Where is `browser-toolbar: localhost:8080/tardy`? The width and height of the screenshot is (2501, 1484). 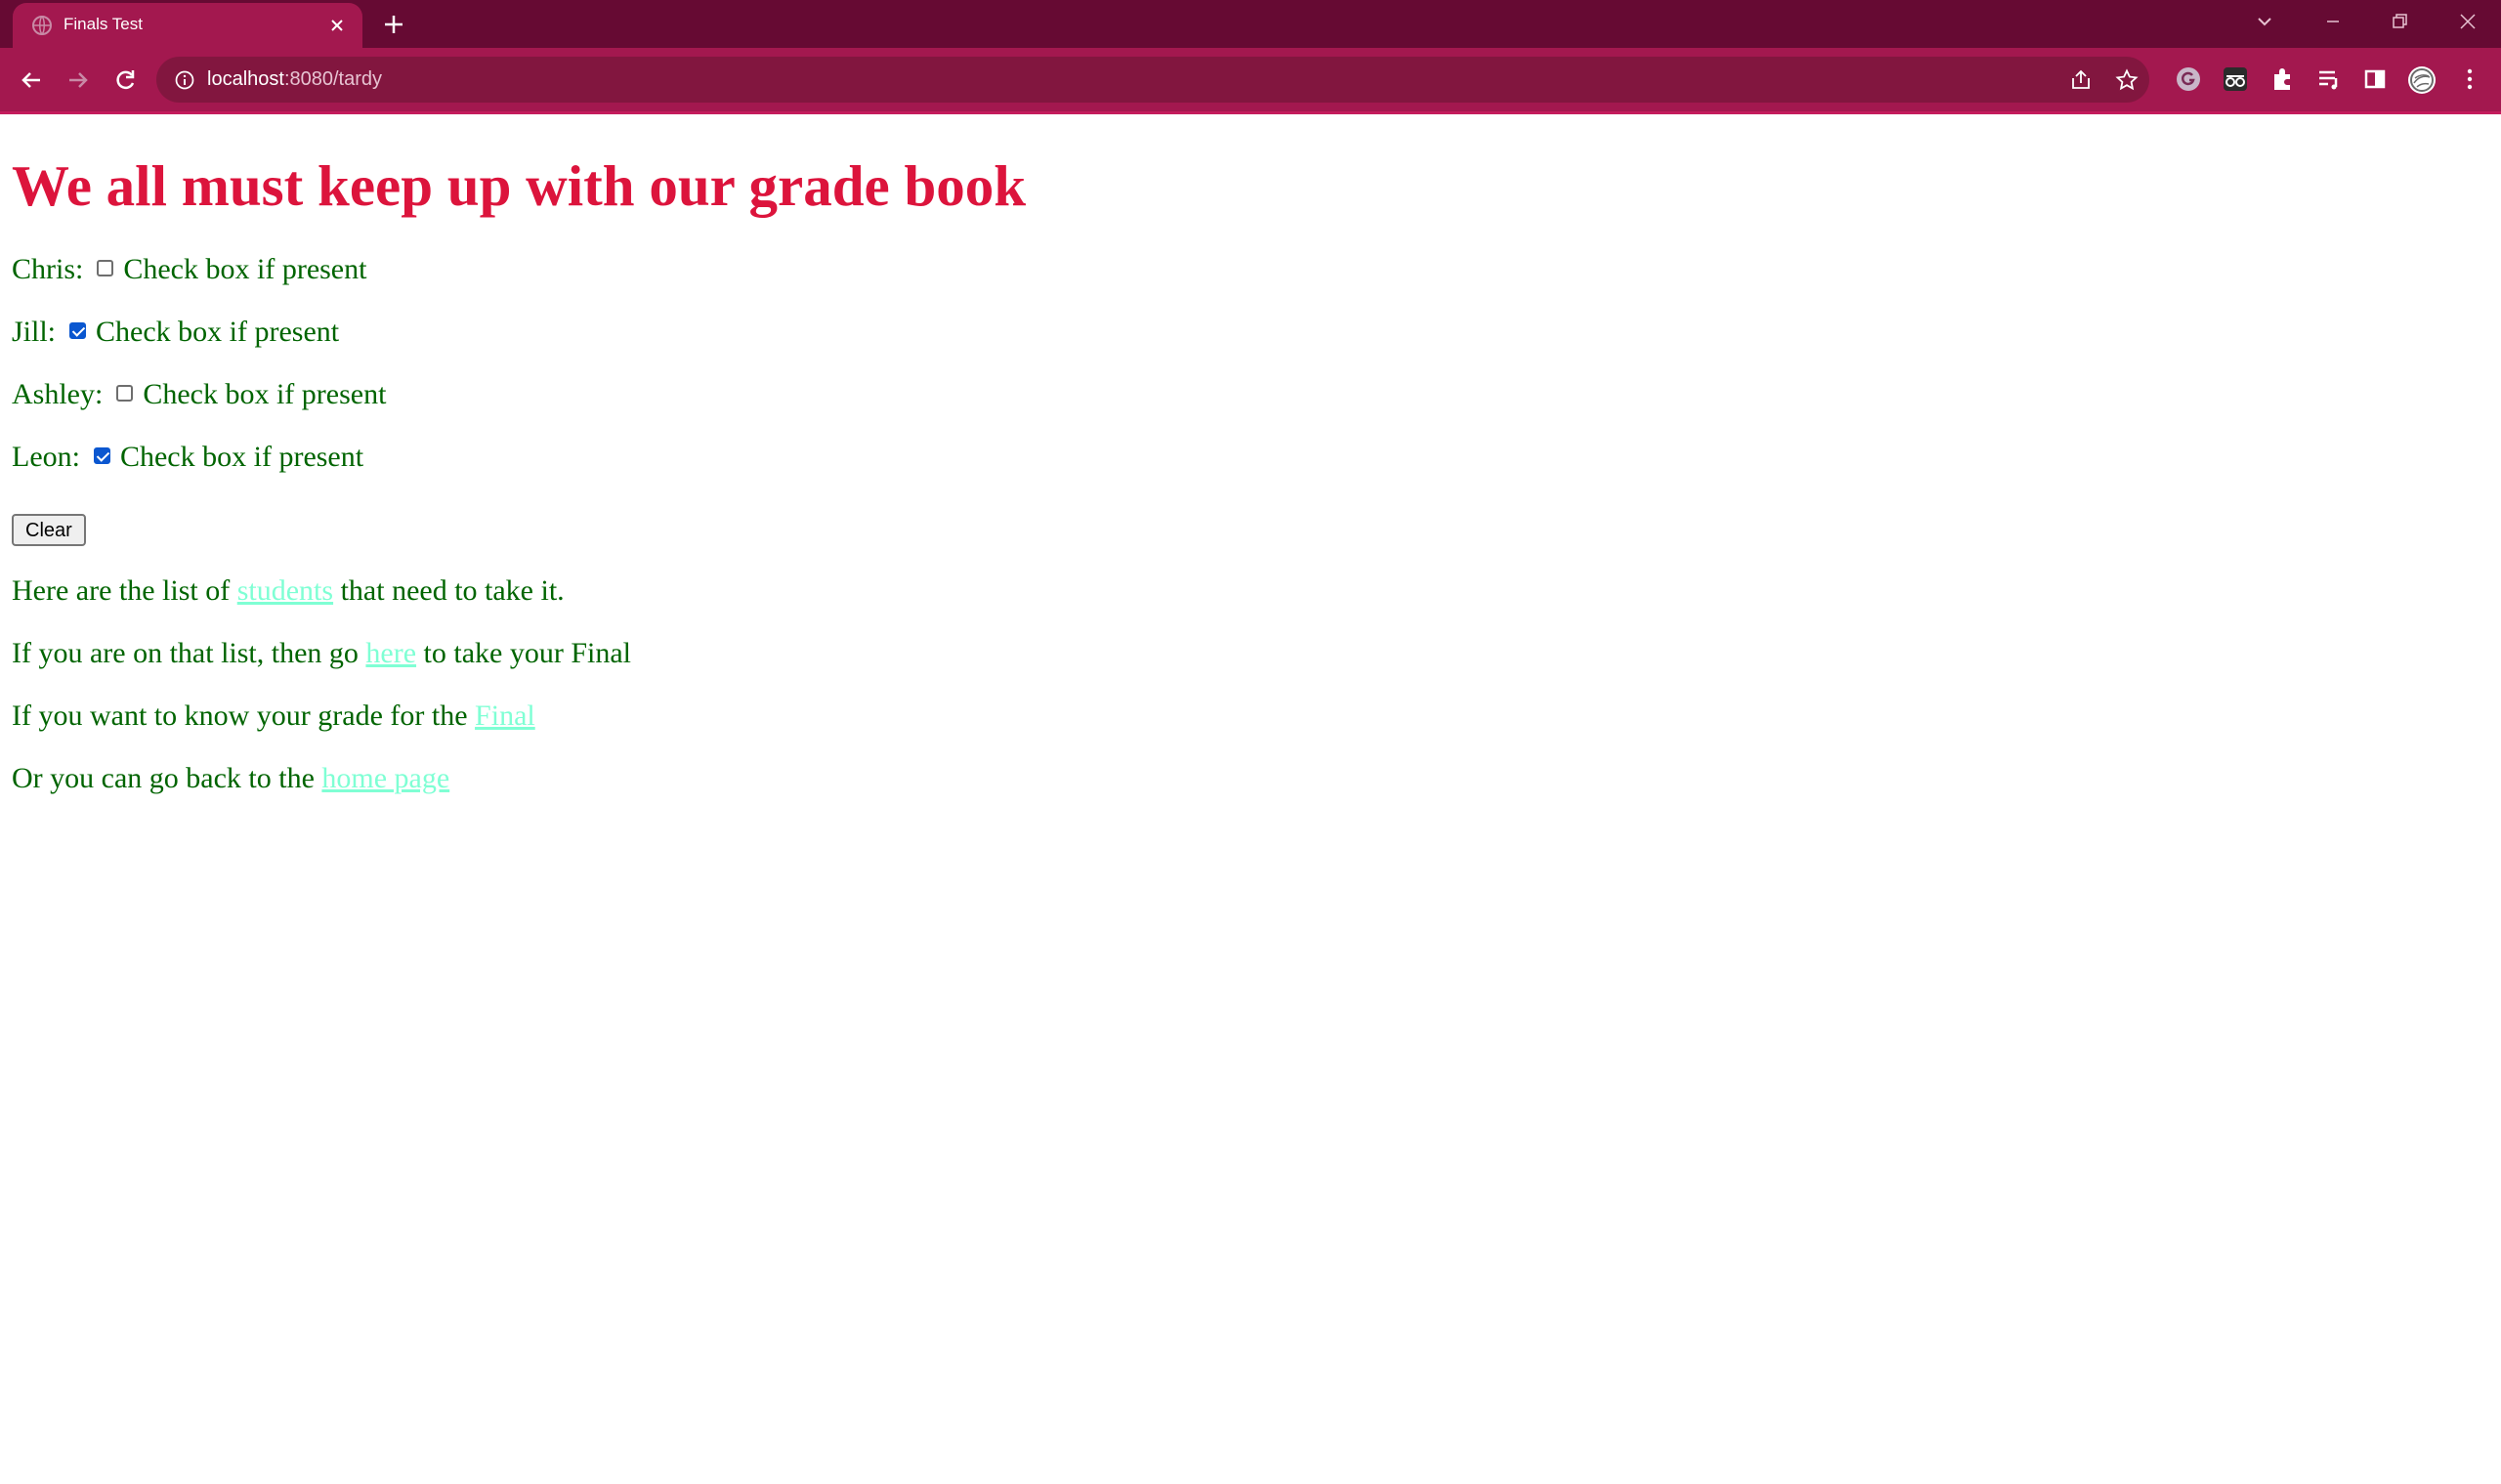
browser-toolbar: localhost:8080/tardy is located at coordinates (1250, 81).